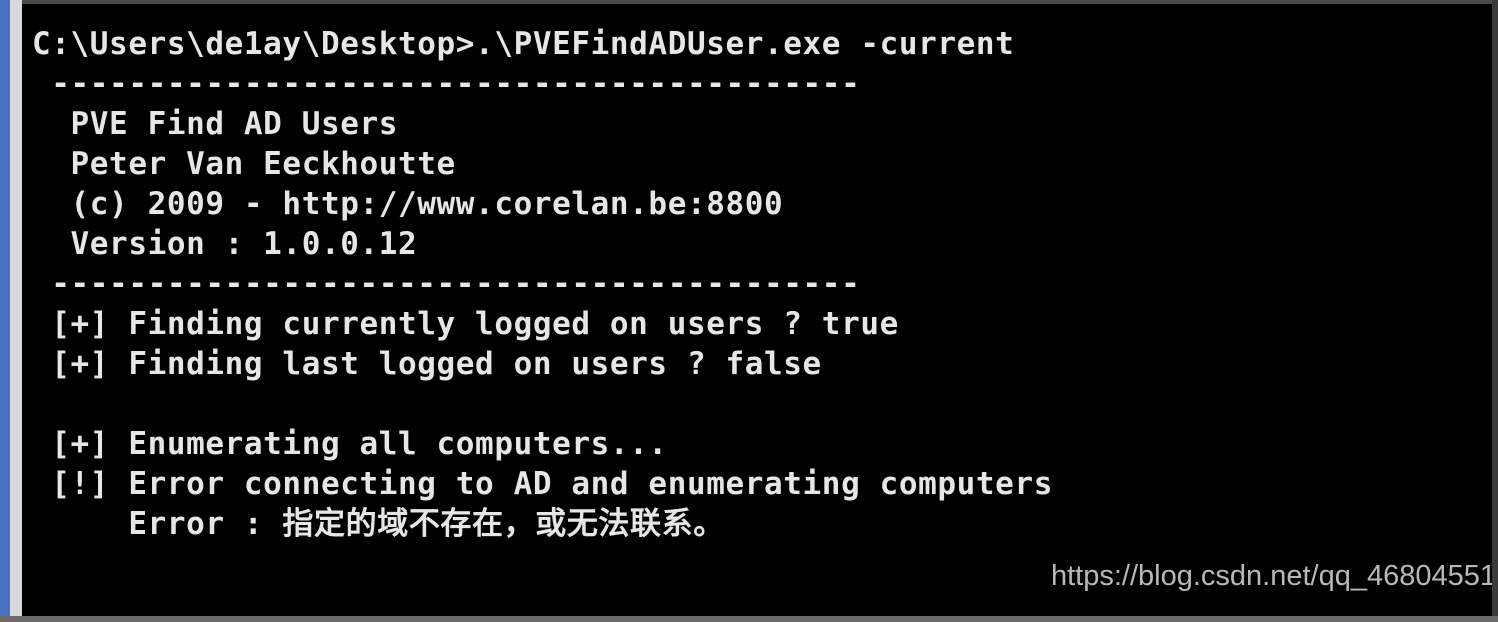 This screenshot has height=622, width=1498. I want to click on window-bottom-edge, so click(749, 619).